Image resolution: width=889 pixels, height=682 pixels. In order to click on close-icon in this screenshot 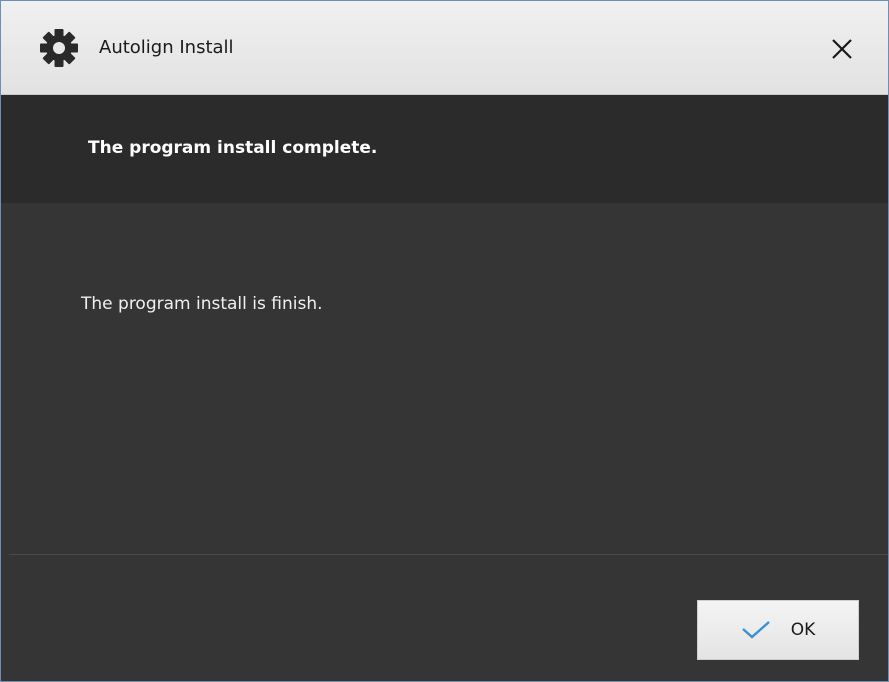, I will do `click(842, 49)`.